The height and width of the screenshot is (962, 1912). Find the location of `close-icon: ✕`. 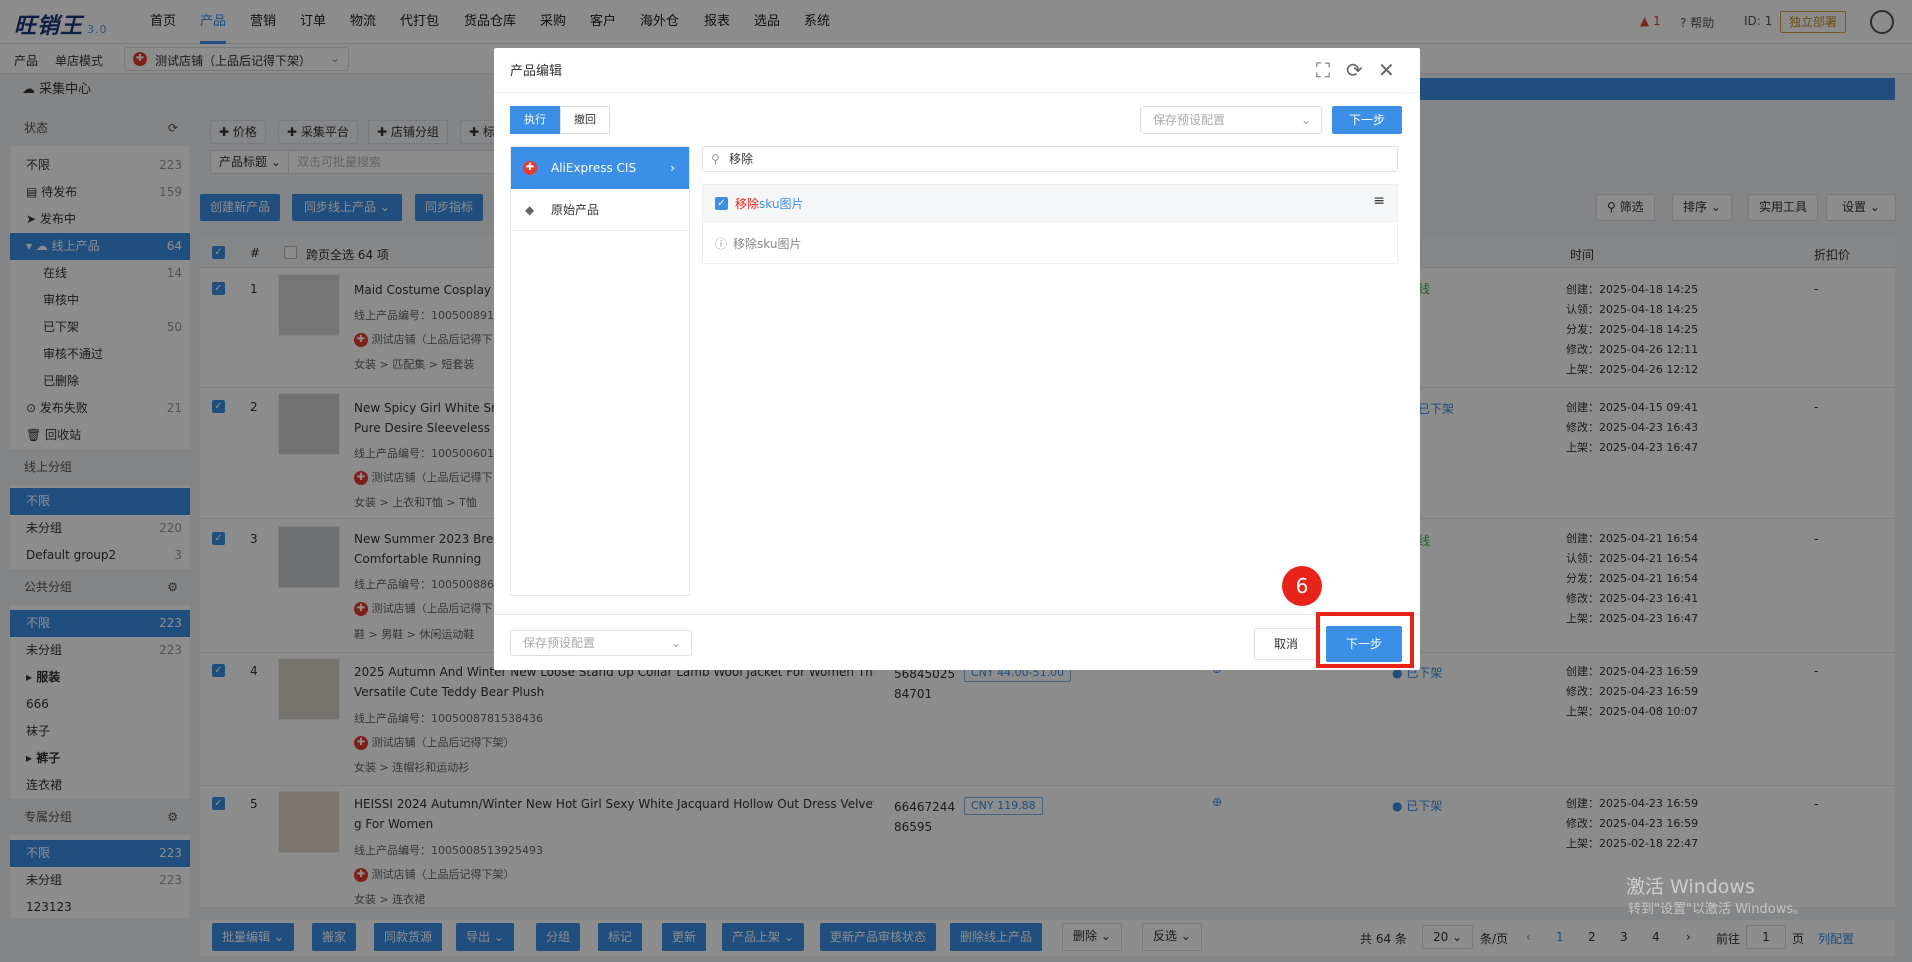

close-icon: ✕ is located at coordinates (1386, 70).